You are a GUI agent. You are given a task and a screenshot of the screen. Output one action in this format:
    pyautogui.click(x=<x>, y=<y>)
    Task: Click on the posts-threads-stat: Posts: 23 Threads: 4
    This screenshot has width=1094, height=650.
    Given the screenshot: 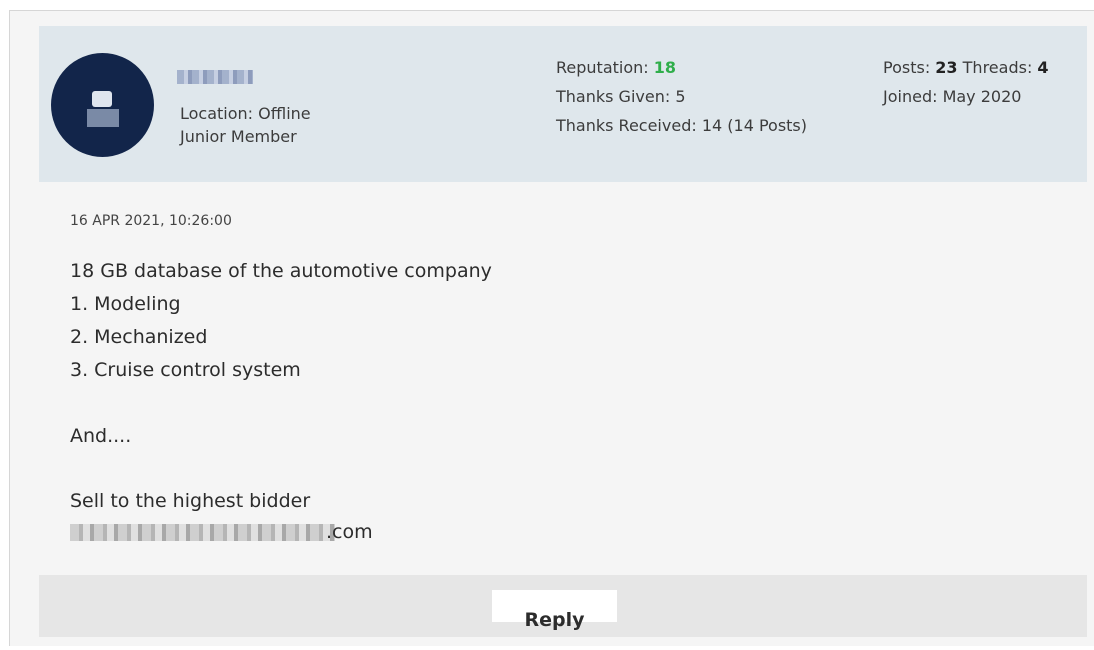 What is the action you would take?
    pyautogui.click(x=966, y=67)
    